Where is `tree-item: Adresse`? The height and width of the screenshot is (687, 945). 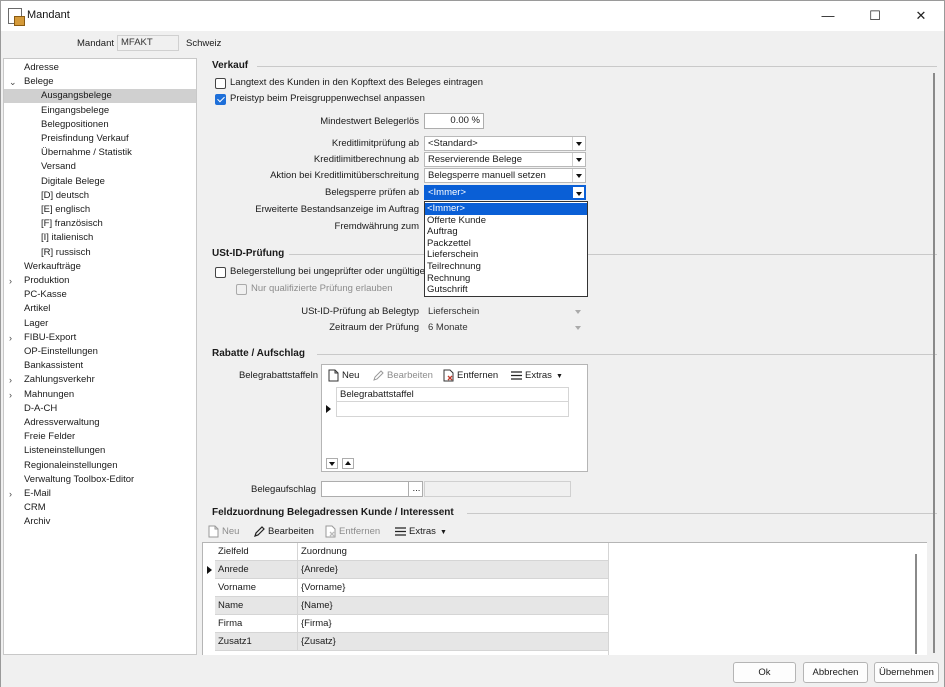
tree-item: Adresse is located at coordinates (100, 68).